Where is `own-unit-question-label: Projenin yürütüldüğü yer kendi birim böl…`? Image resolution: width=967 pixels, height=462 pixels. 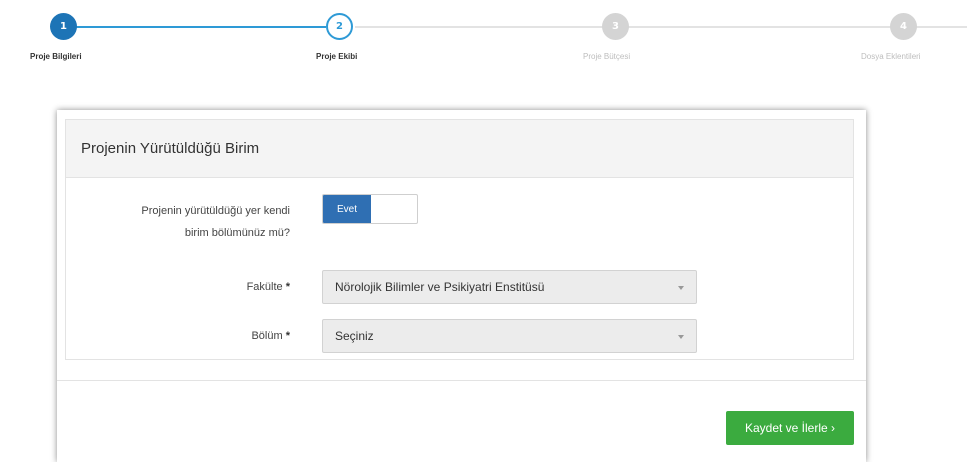 own-unit-question-label: Projenin yürütüldüğü yer kendi birim böl… is located at coordinates (215, 222).